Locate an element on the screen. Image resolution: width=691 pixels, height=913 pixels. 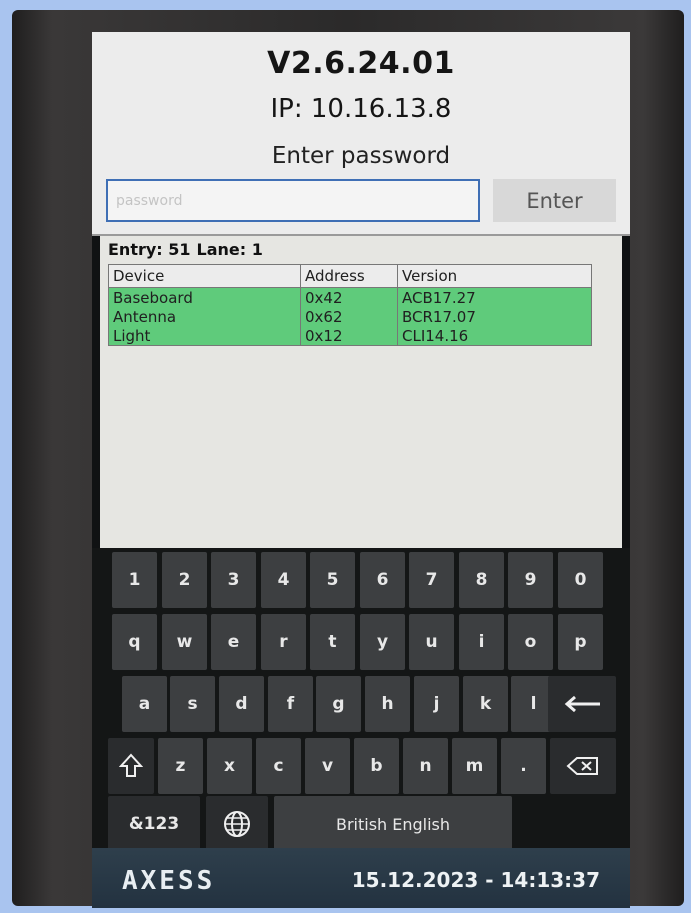
device-version: ACB17.27 is located at coordinates (494, 297).